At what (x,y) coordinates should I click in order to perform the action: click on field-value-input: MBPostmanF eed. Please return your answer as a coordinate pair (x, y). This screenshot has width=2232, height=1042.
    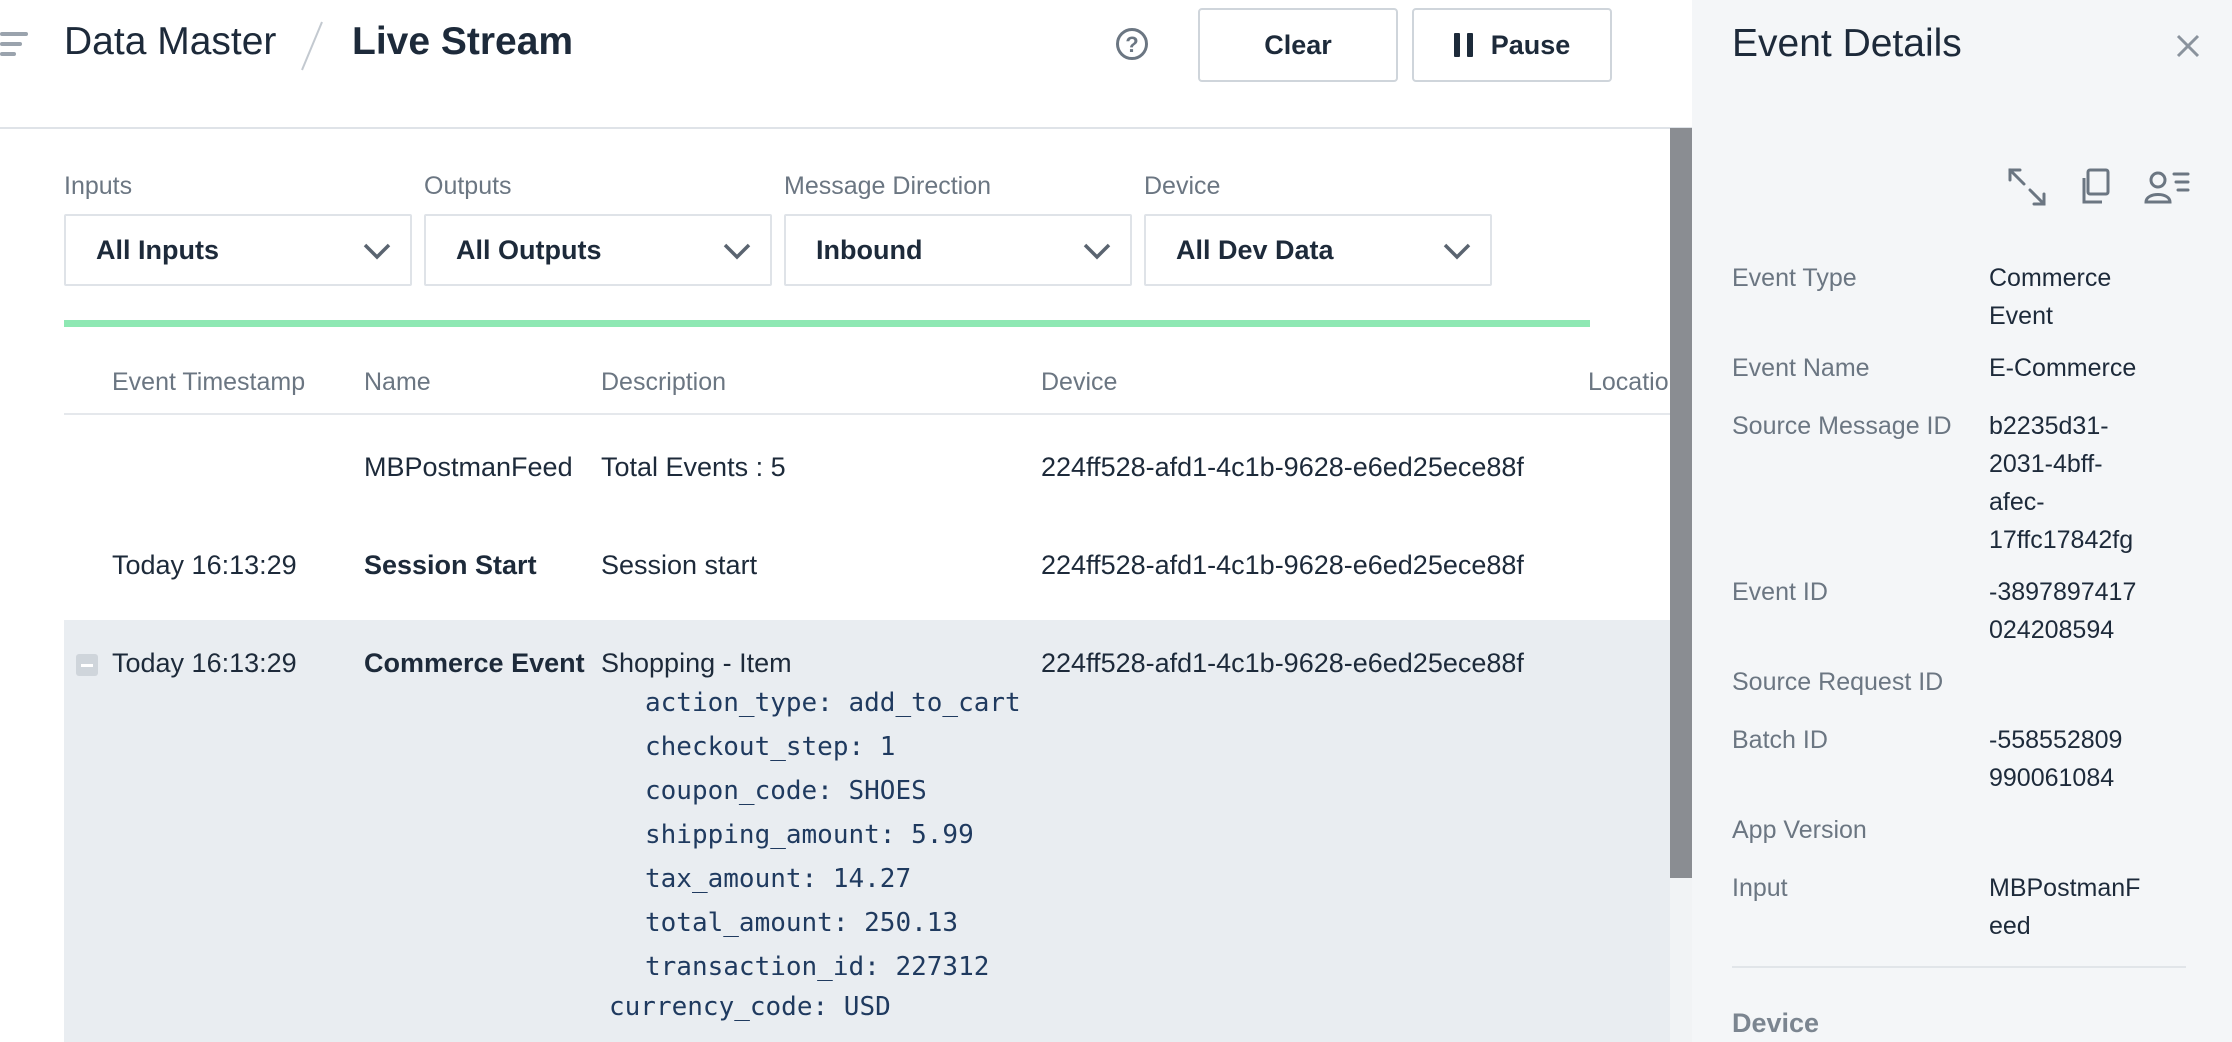
    Looking at the image, I should click on (2065, 907).